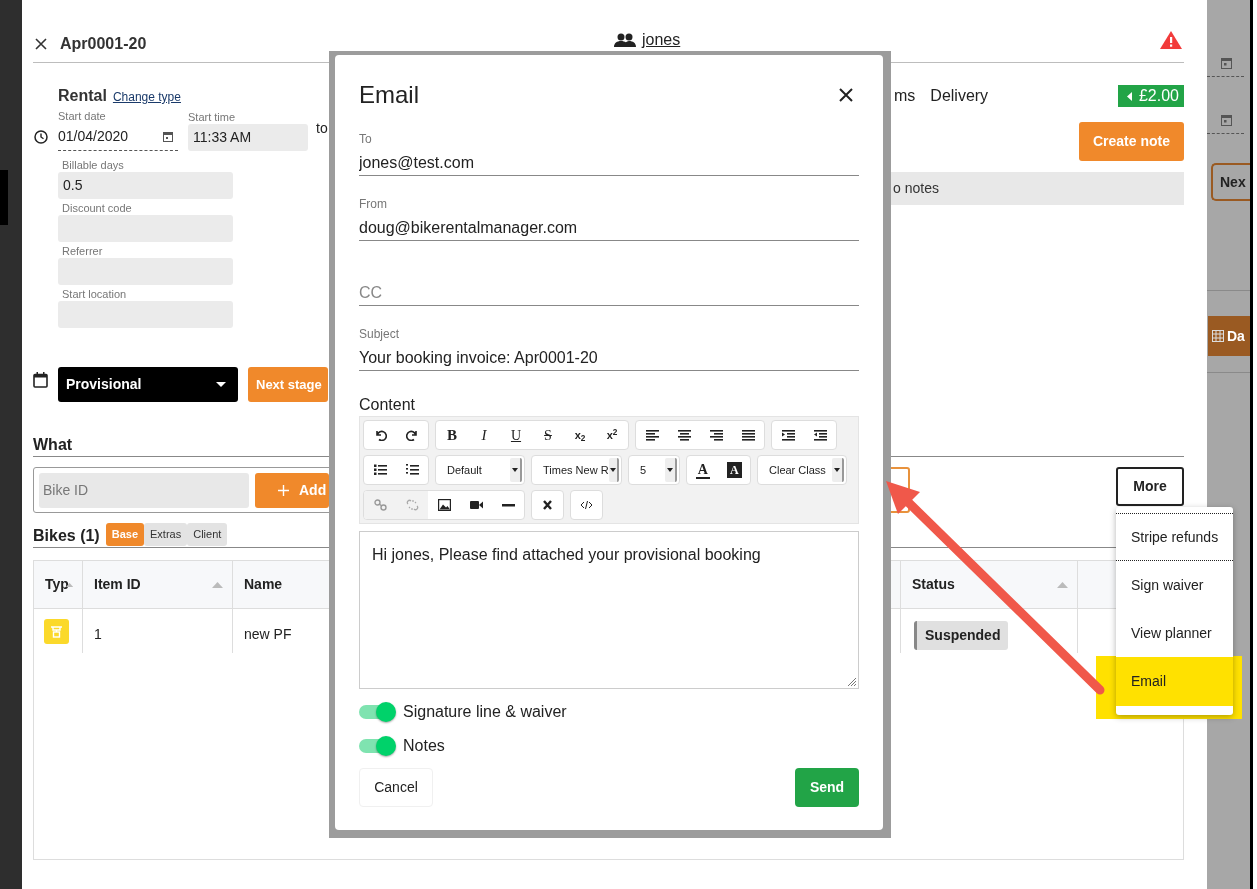  Describe the element at coordinates (380, 334) in the screenshot. I see `field-label: Subject` at that location.